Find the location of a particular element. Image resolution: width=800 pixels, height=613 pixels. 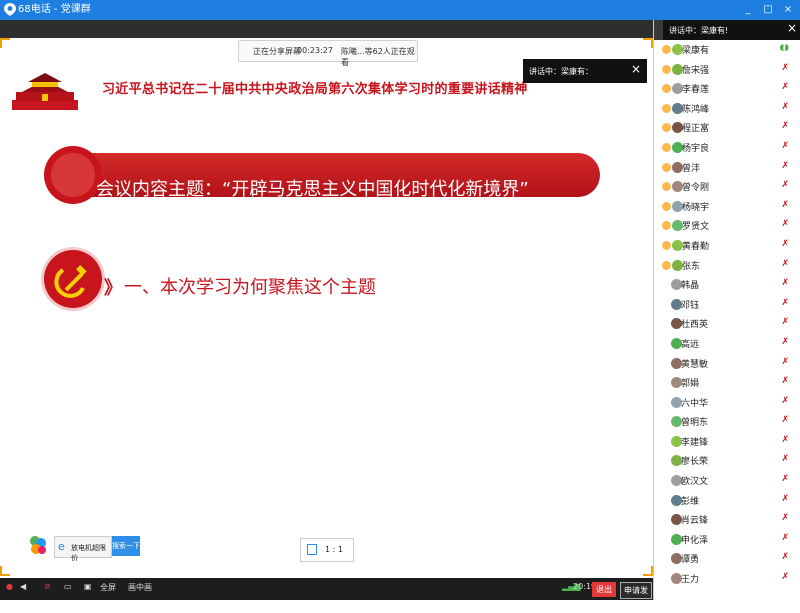

share-status: 正在分享屏幕 is located at coordinates (277, 51).